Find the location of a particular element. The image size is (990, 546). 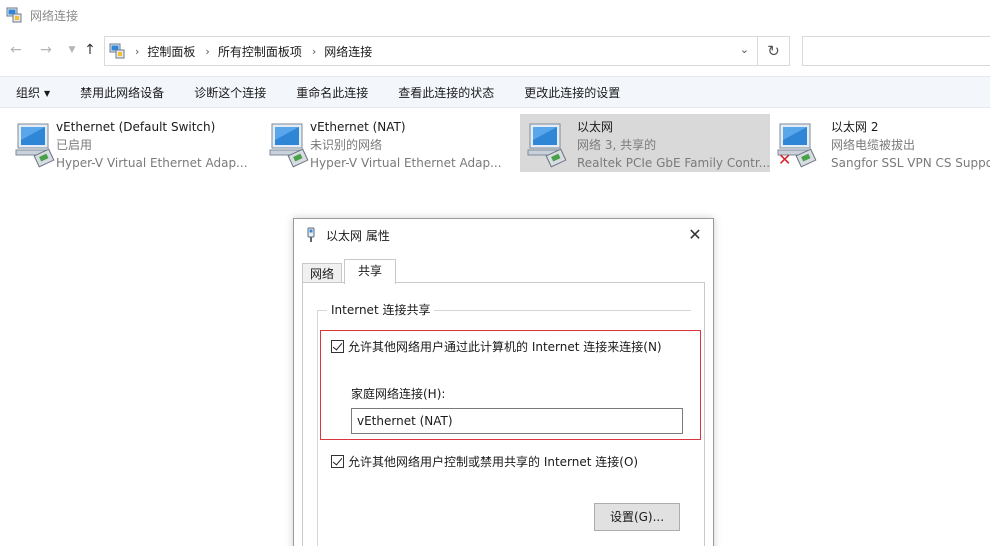

breadcrumb-network-connections: 网络连接 is located at coordinates (348, 51).